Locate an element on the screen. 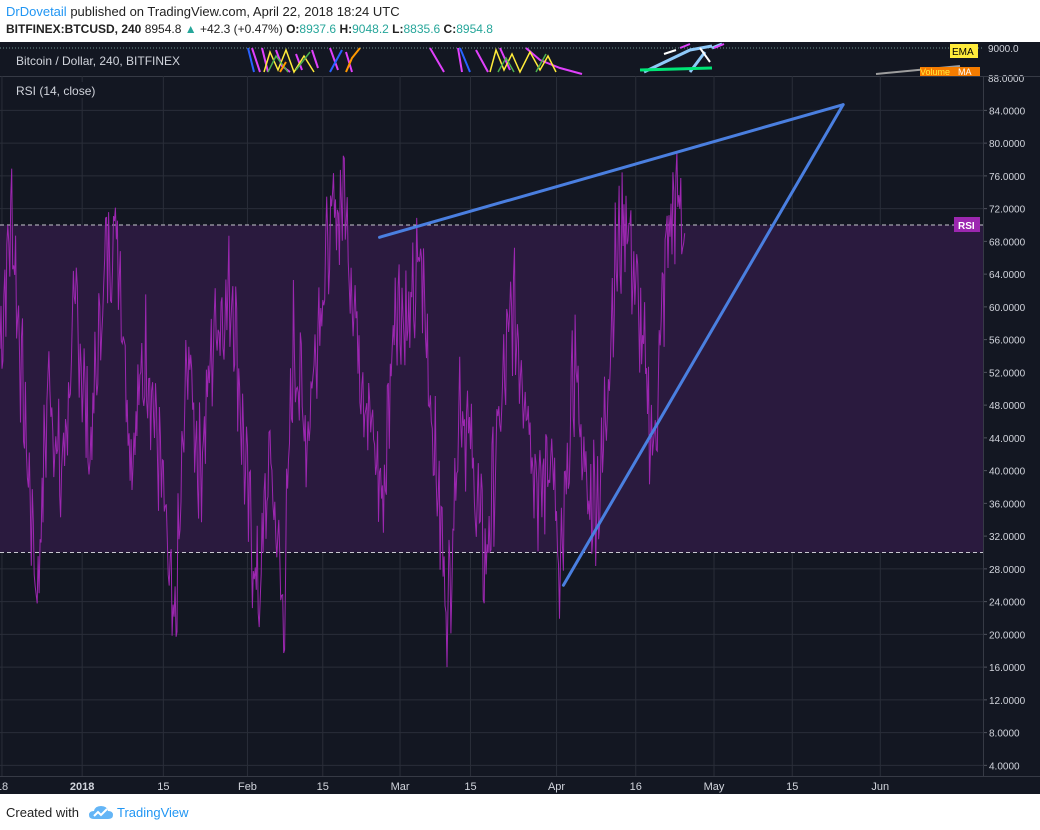  y-tick-label: 72.0000 is located at coordinates (1007, 210).